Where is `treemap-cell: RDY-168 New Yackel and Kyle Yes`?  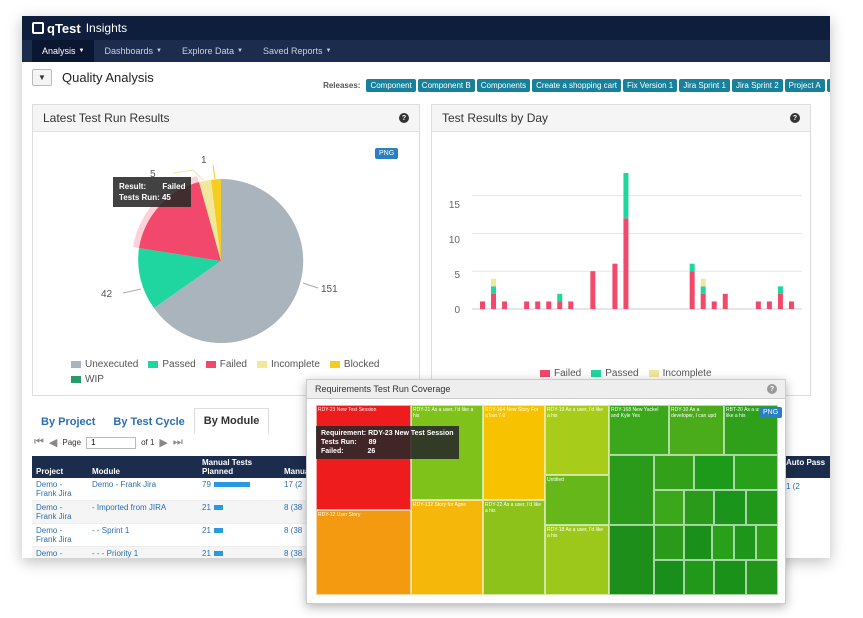 treemap-cell: RDY-168 New Yackel and Kyle Yes is located at coordinates (639, 430).